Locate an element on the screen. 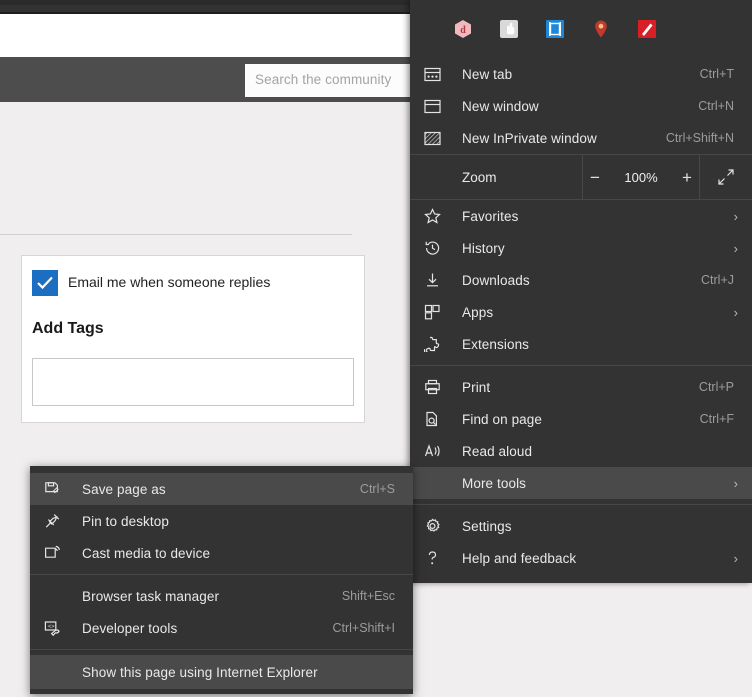  checkmark-icon is located at coordinates (45, 283).